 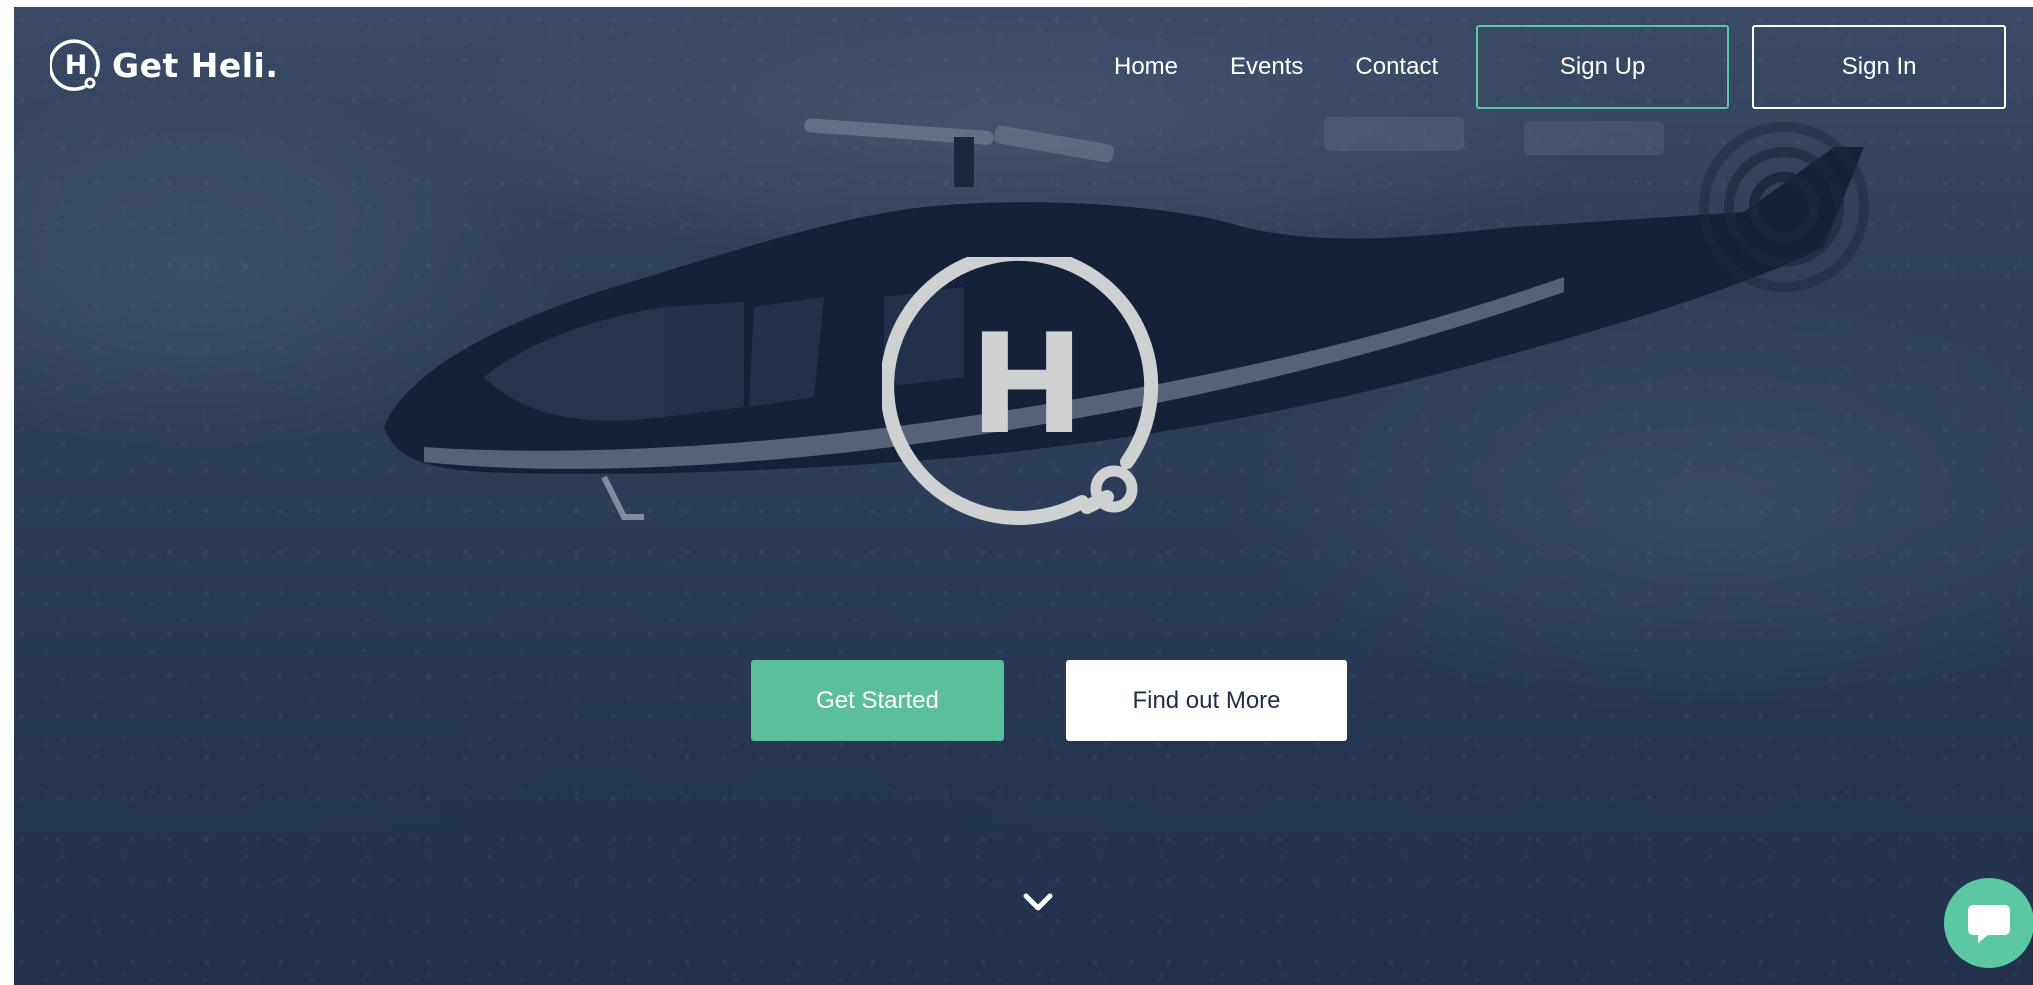 I want to click on chevron-down-icon, so click(x=1038, y=902).